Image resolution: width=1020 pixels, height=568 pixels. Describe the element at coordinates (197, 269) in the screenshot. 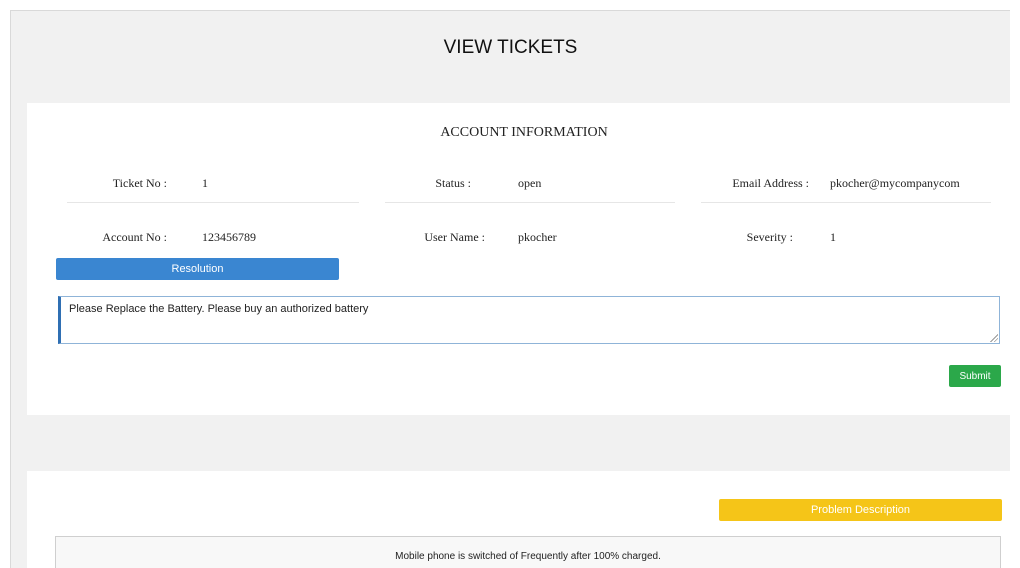

I see `resolution-header: Resolution` at that location.